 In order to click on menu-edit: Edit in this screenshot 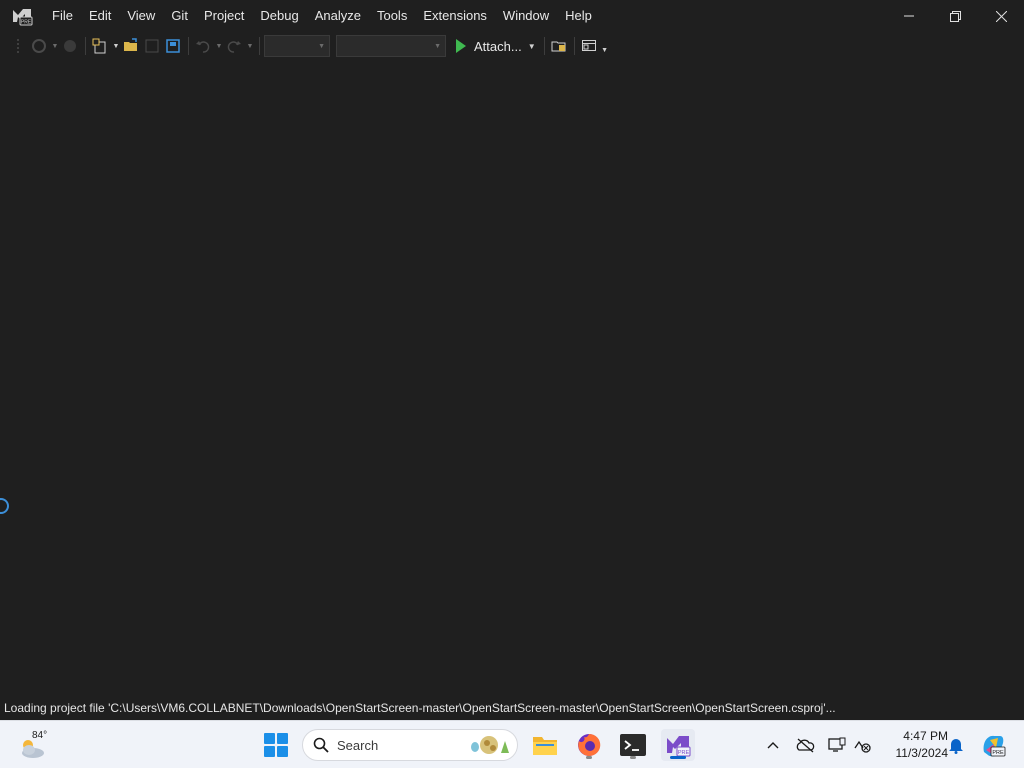, I will do `click(100, 16)`.